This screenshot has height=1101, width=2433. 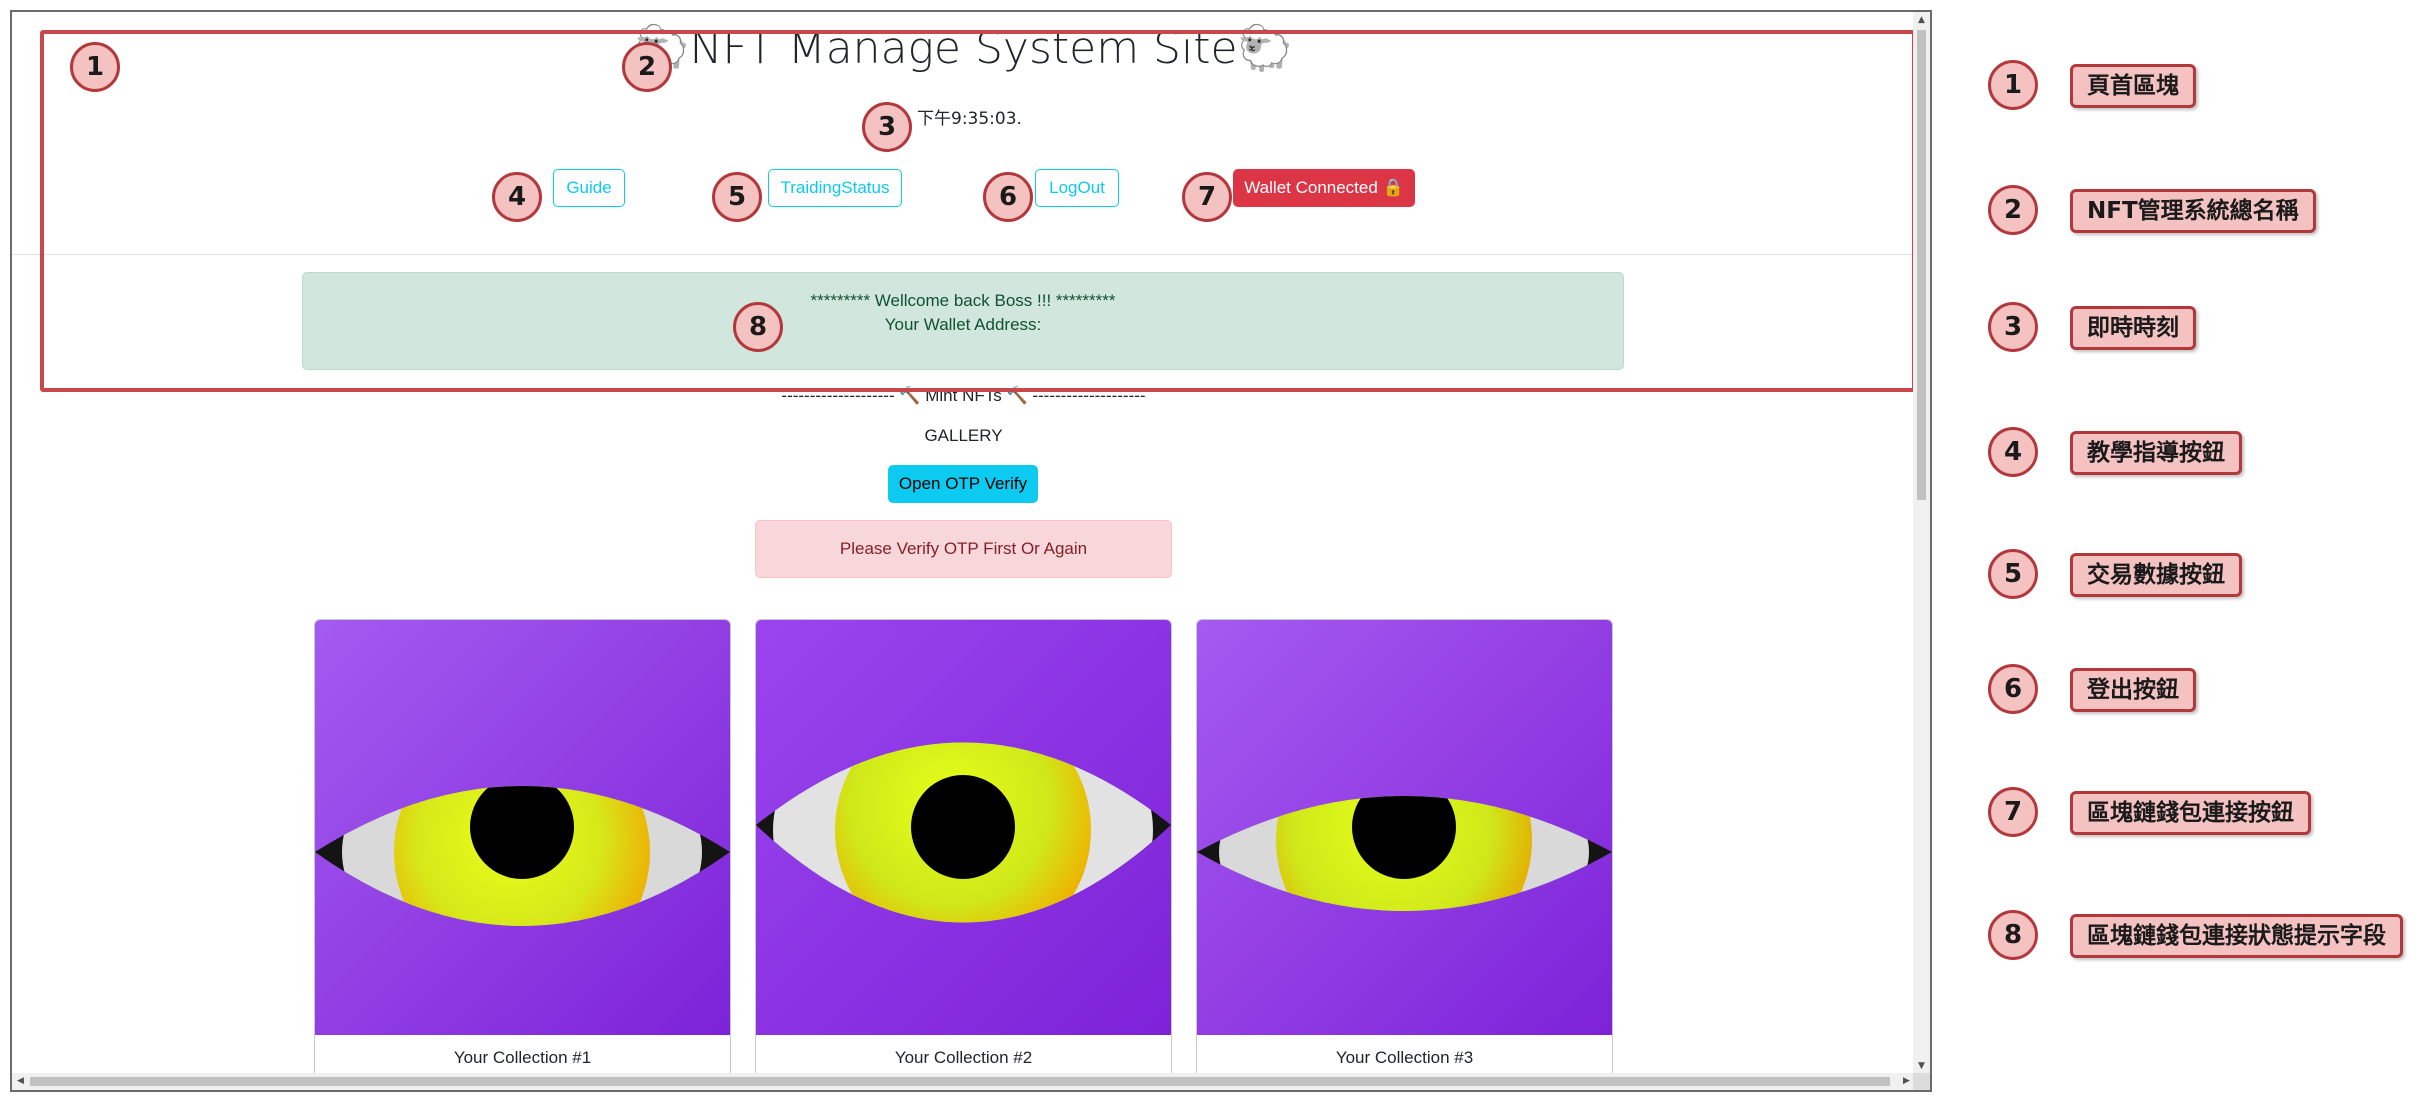 I want to click on annotation-badge: 6, so click(x=1008, y=197).